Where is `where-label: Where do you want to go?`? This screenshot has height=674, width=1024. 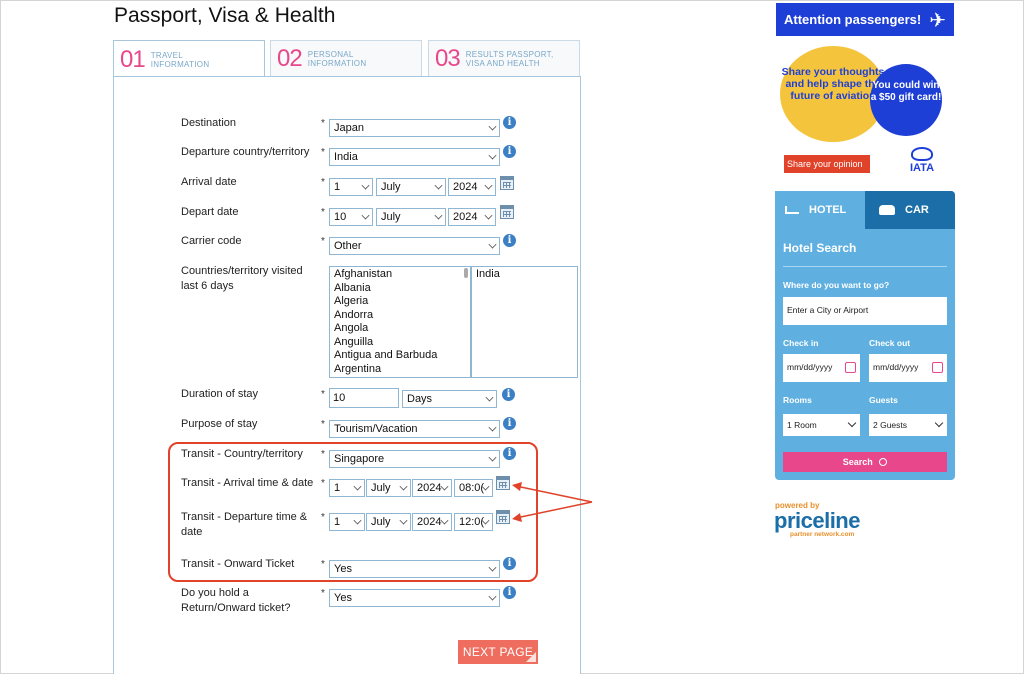 where-label: Where do you want to go? is located at coordinates (836, 285).